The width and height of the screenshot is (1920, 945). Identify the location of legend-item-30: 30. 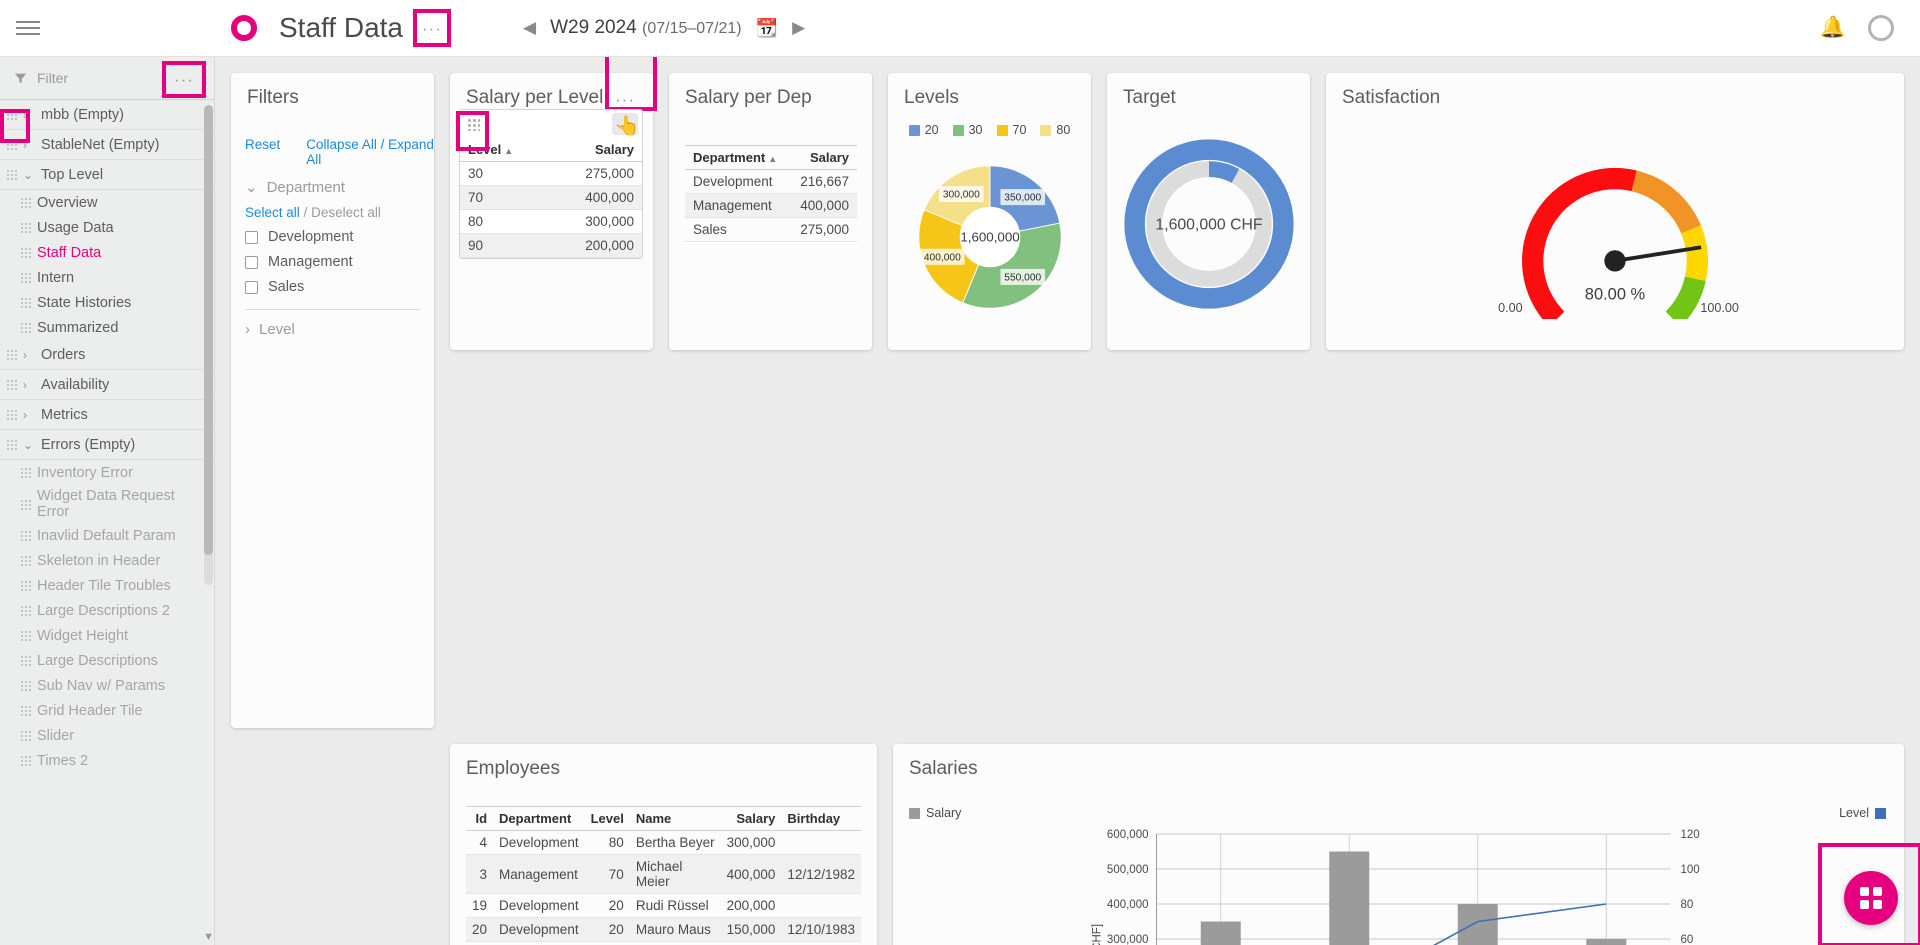
(967, 130).